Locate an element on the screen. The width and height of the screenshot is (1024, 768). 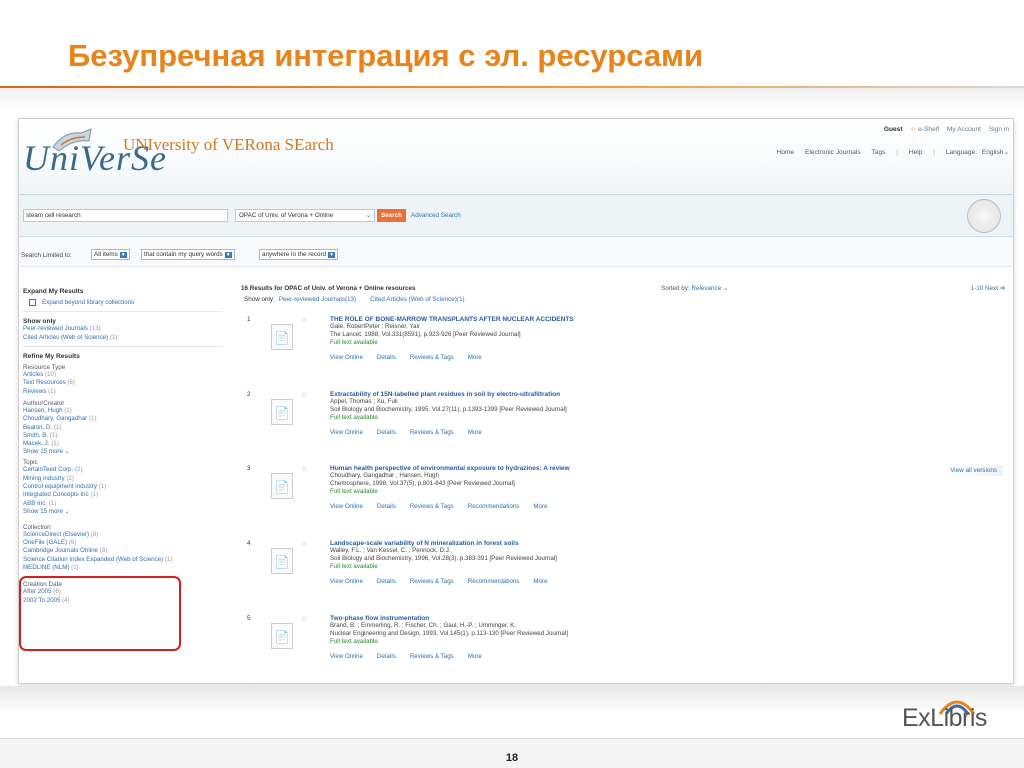
facet-item-resource-type: Articles (10) is located at coordinates (123, 375).